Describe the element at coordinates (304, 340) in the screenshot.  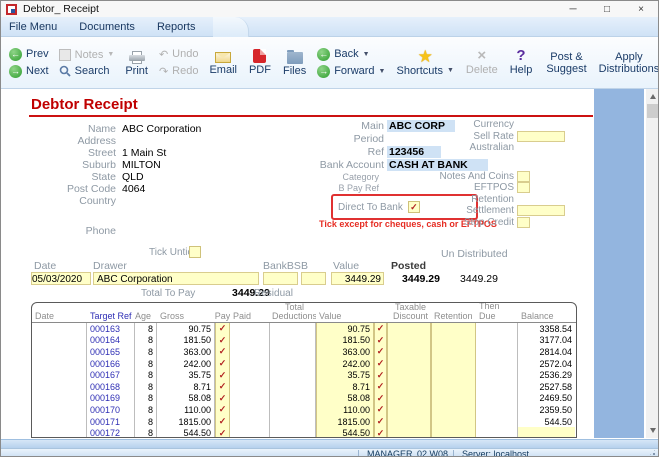
I see `table-row: 000164 8 181.50 ✓ 181.50 ✓ 3177.04` at that location.